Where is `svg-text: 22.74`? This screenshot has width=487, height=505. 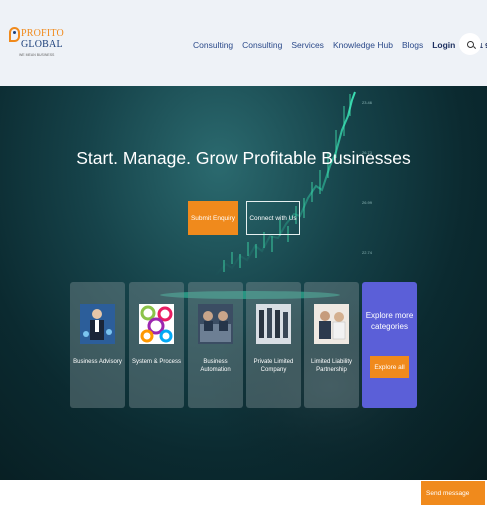 svg-text: 22.74 is located at coordinates (367, 252).